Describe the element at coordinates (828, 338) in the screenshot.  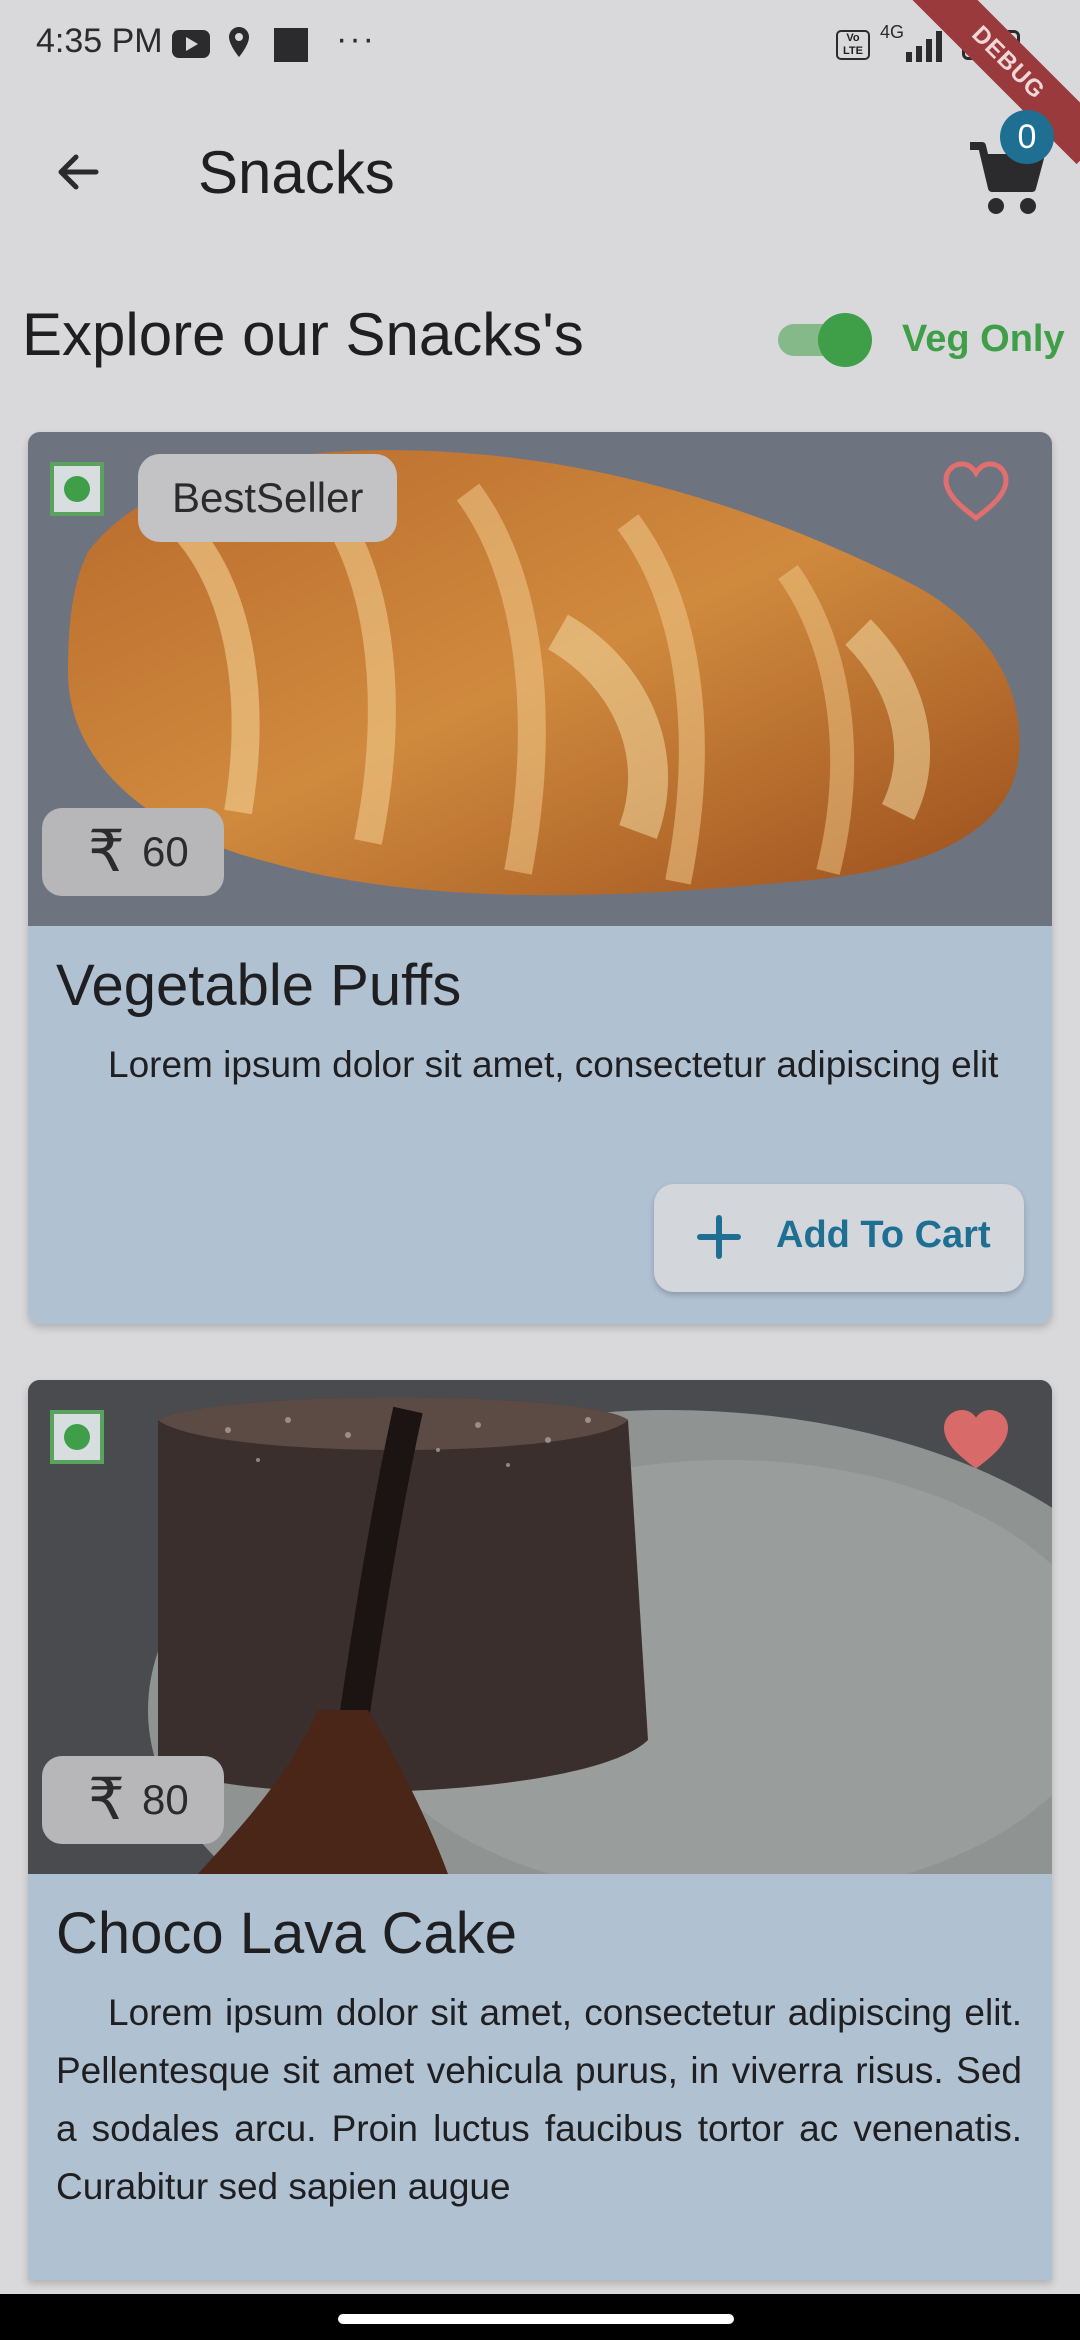
I see `veg-only-toggle` at that location.